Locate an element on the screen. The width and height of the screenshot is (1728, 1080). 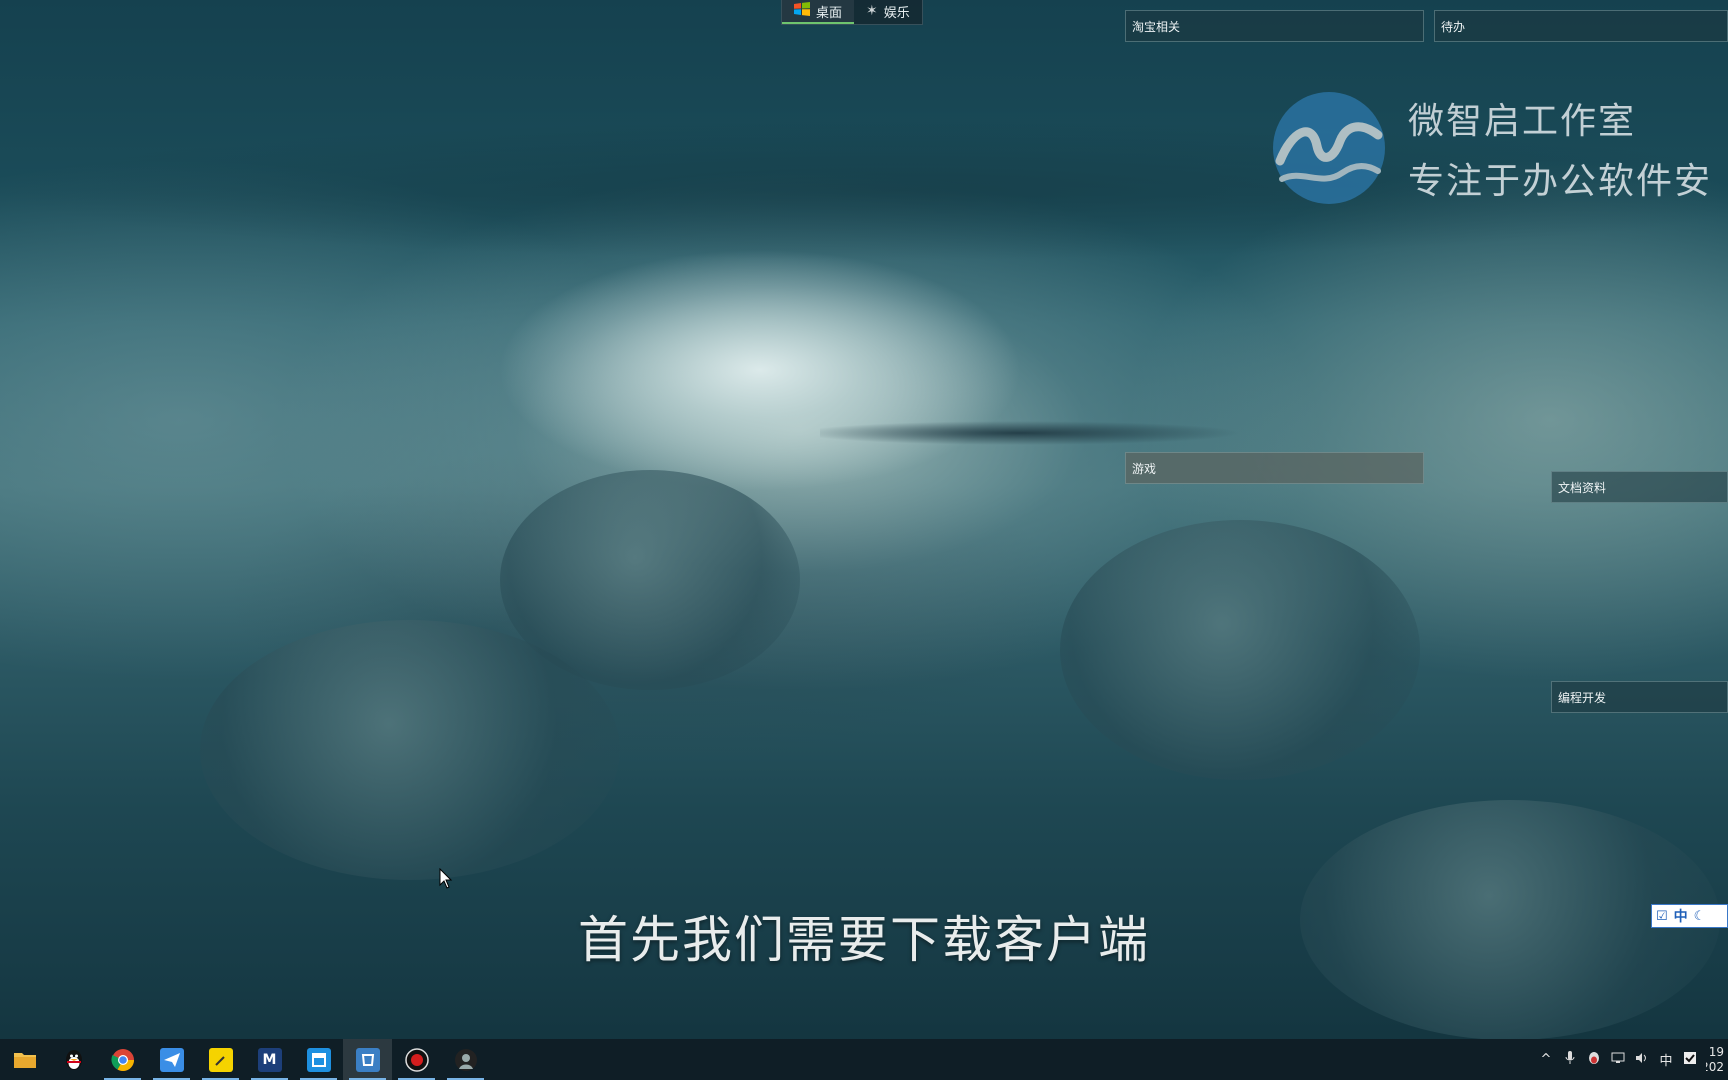
taskbar-app-m: M is located at coordinates (269, 1059).